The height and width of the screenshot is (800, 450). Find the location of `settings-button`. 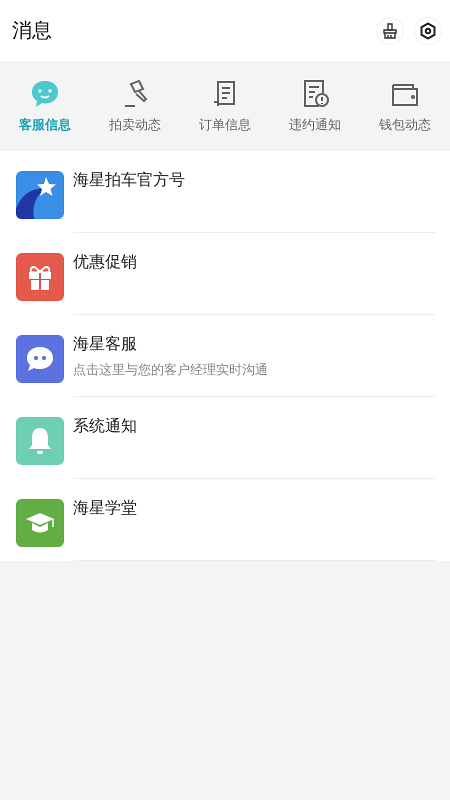

settings-button is located at coordinates (428, 30).